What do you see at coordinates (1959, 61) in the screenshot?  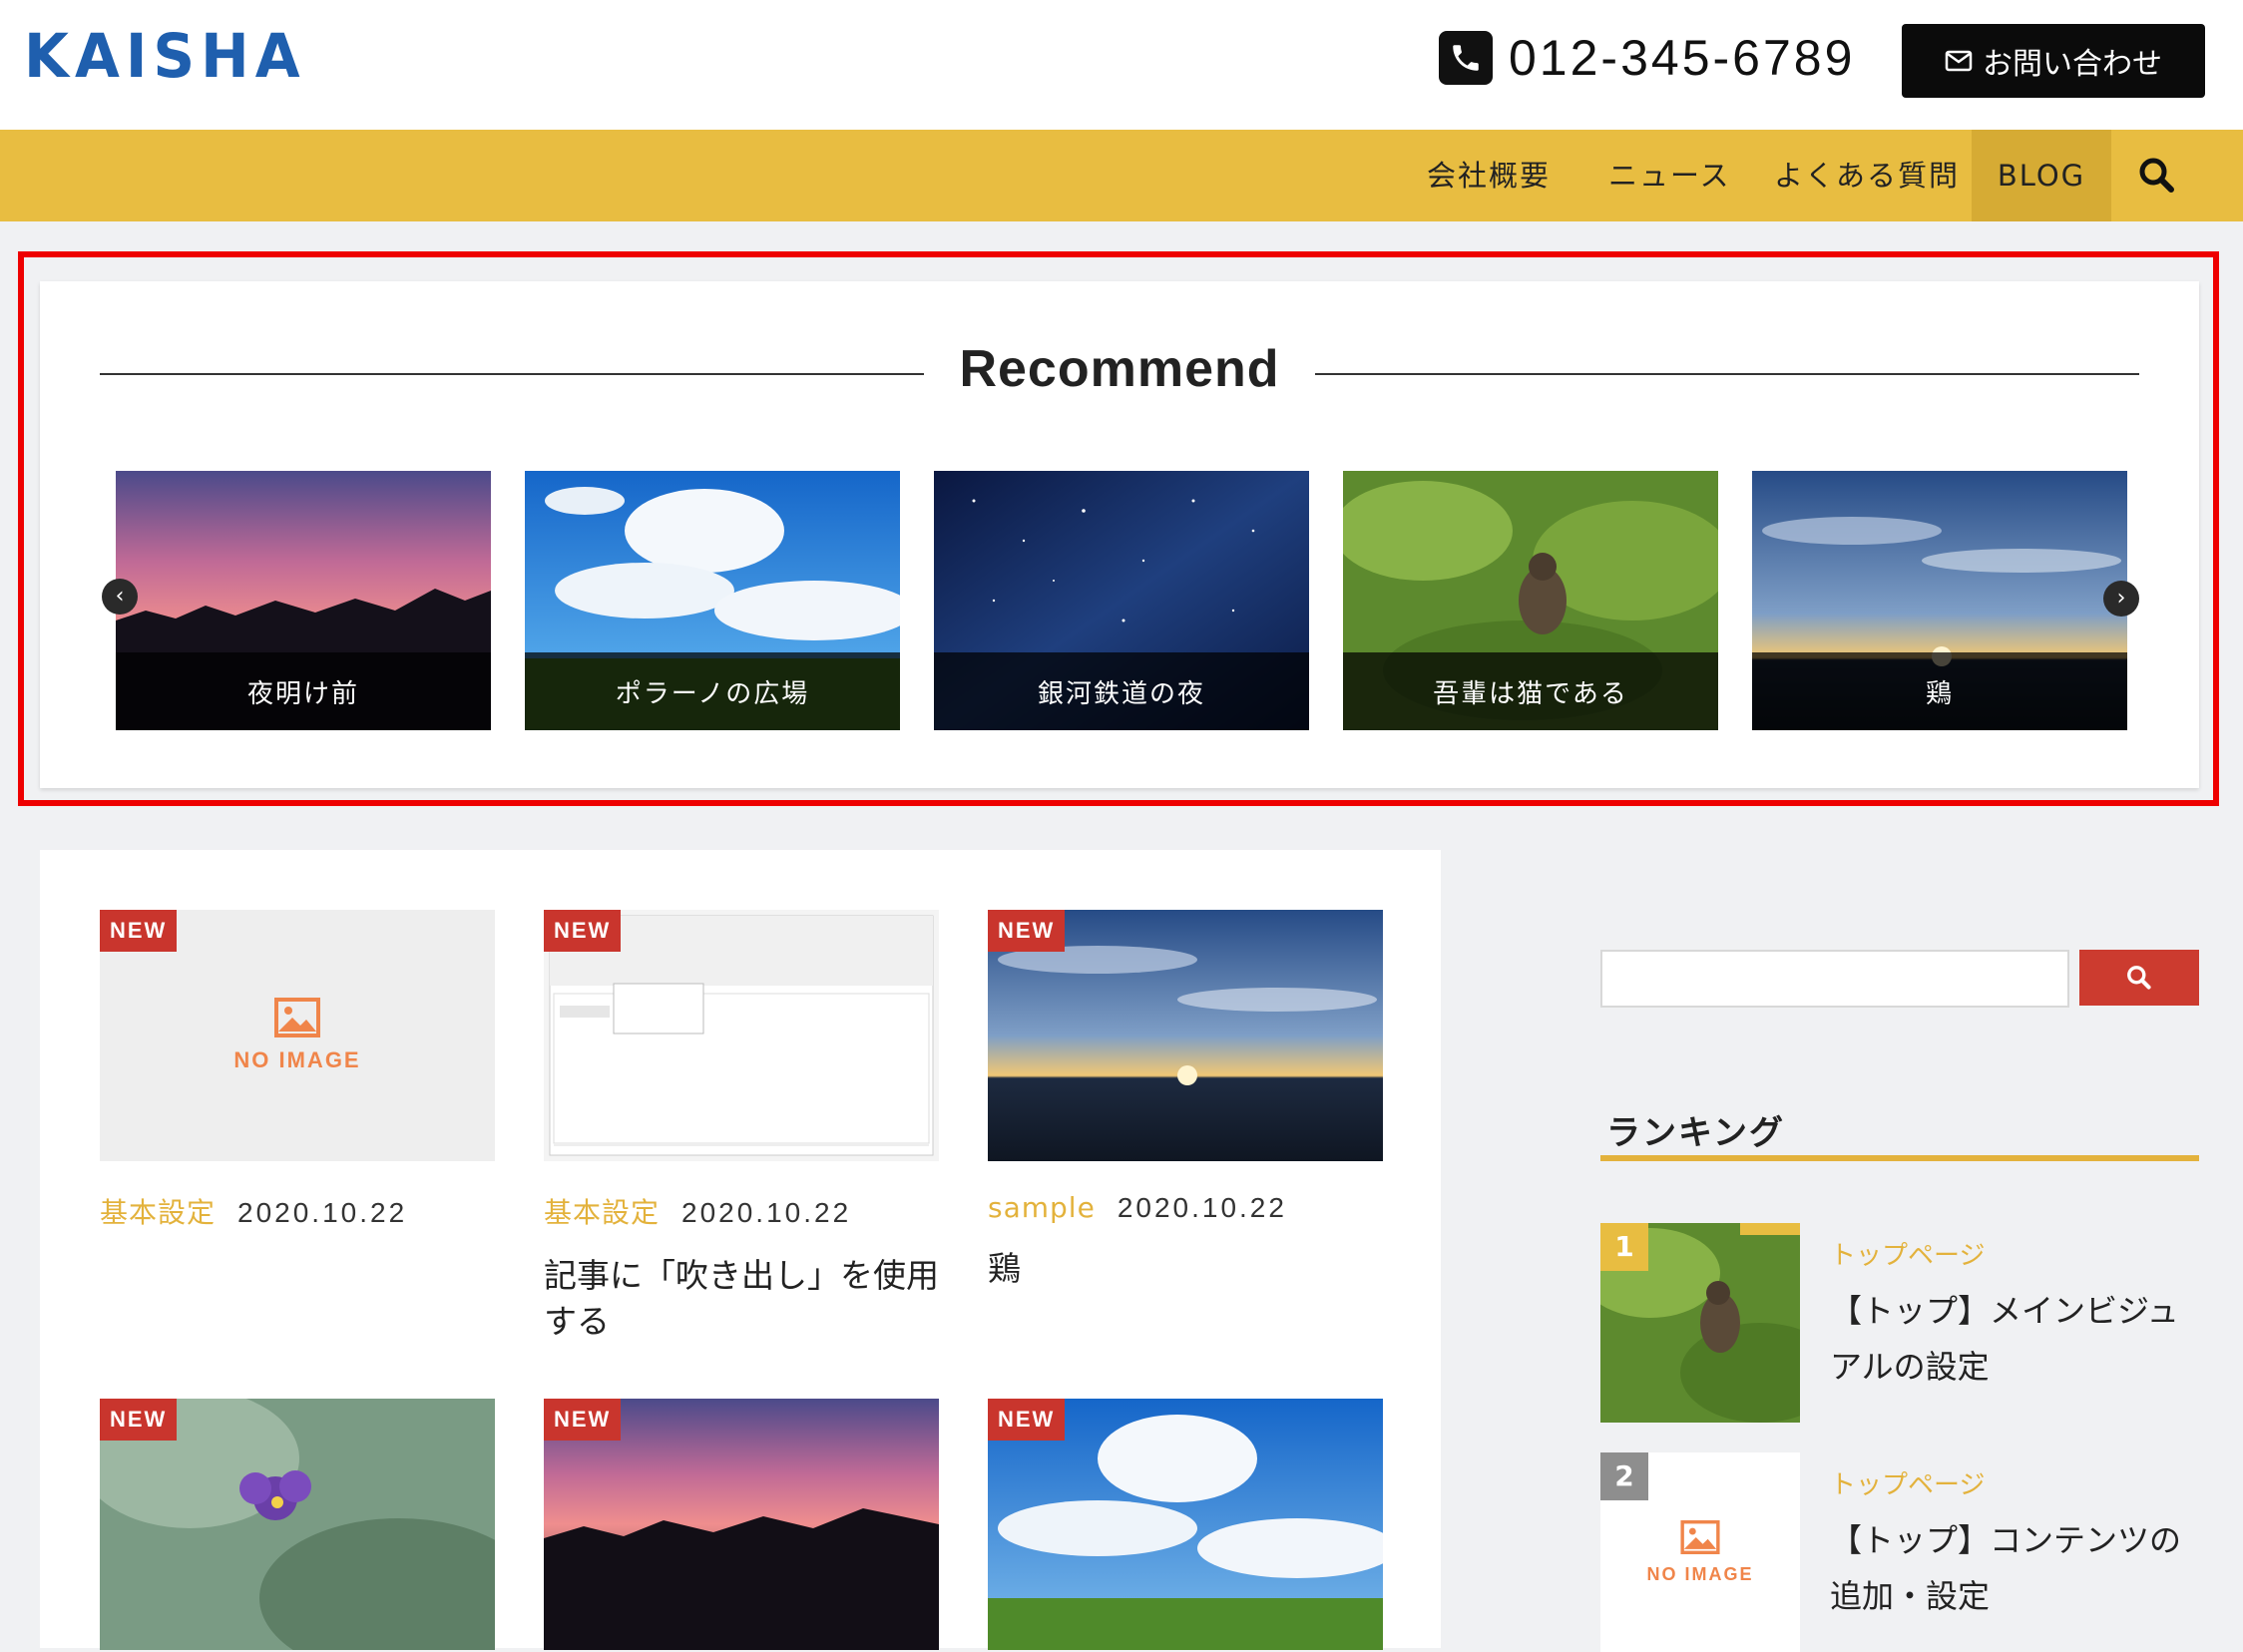 I see `mail-icon` at bounding box center [1959, 61].